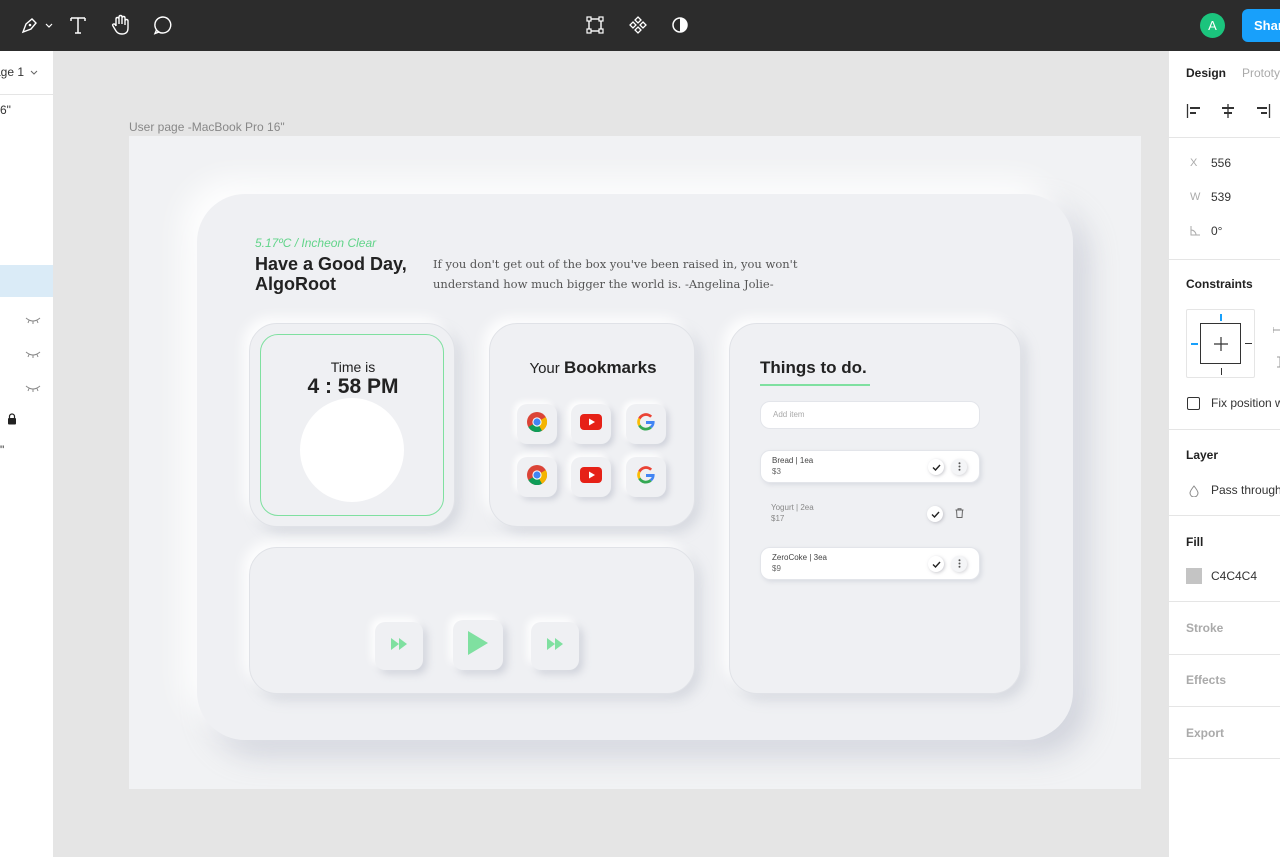 The image size is (1280, 857). What do you see at coordinates (555, 646) in the screenshot?
I see `fast-forward-button` at bounding box center [555, 646].